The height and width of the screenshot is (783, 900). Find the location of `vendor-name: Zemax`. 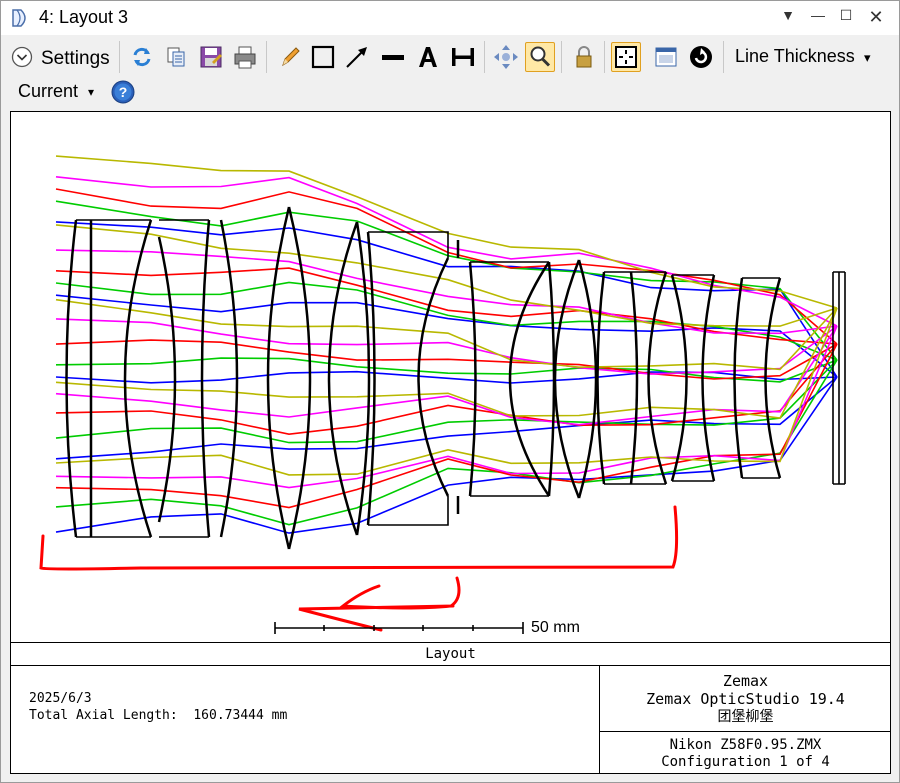

vendor-name: Zemax is located at coordinates (745, 681).